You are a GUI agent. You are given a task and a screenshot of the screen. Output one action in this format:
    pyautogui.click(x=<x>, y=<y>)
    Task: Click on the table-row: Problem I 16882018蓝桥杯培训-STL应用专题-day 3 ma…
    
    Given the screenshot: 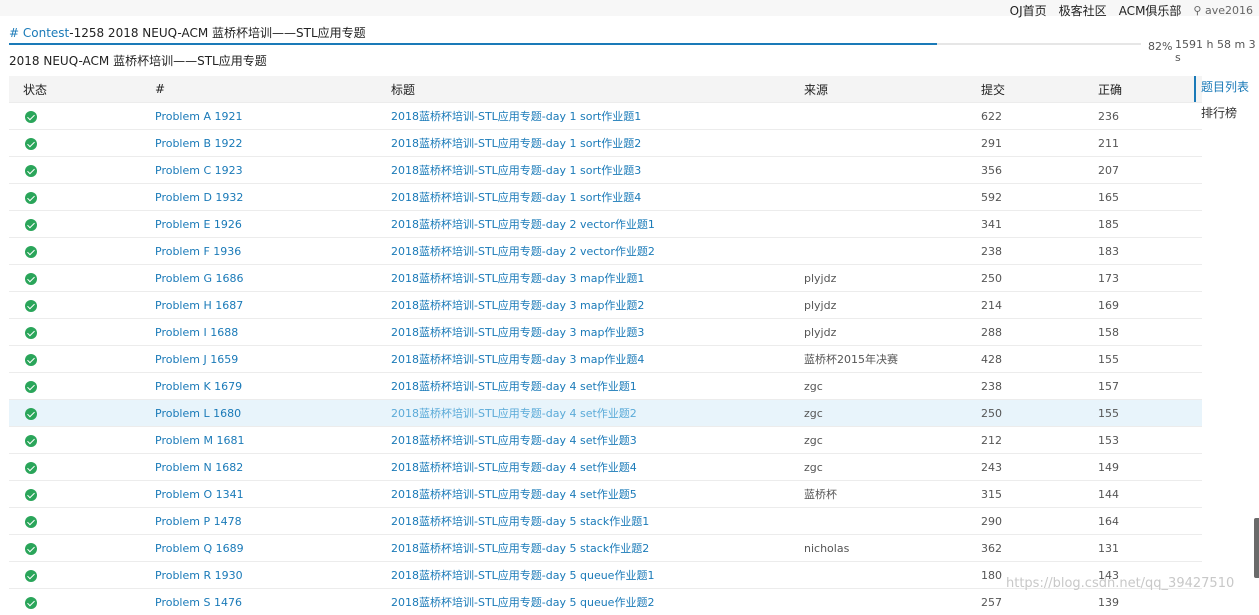 What is the action you would take?
    pyautogui.click(x=605, y=332)
    